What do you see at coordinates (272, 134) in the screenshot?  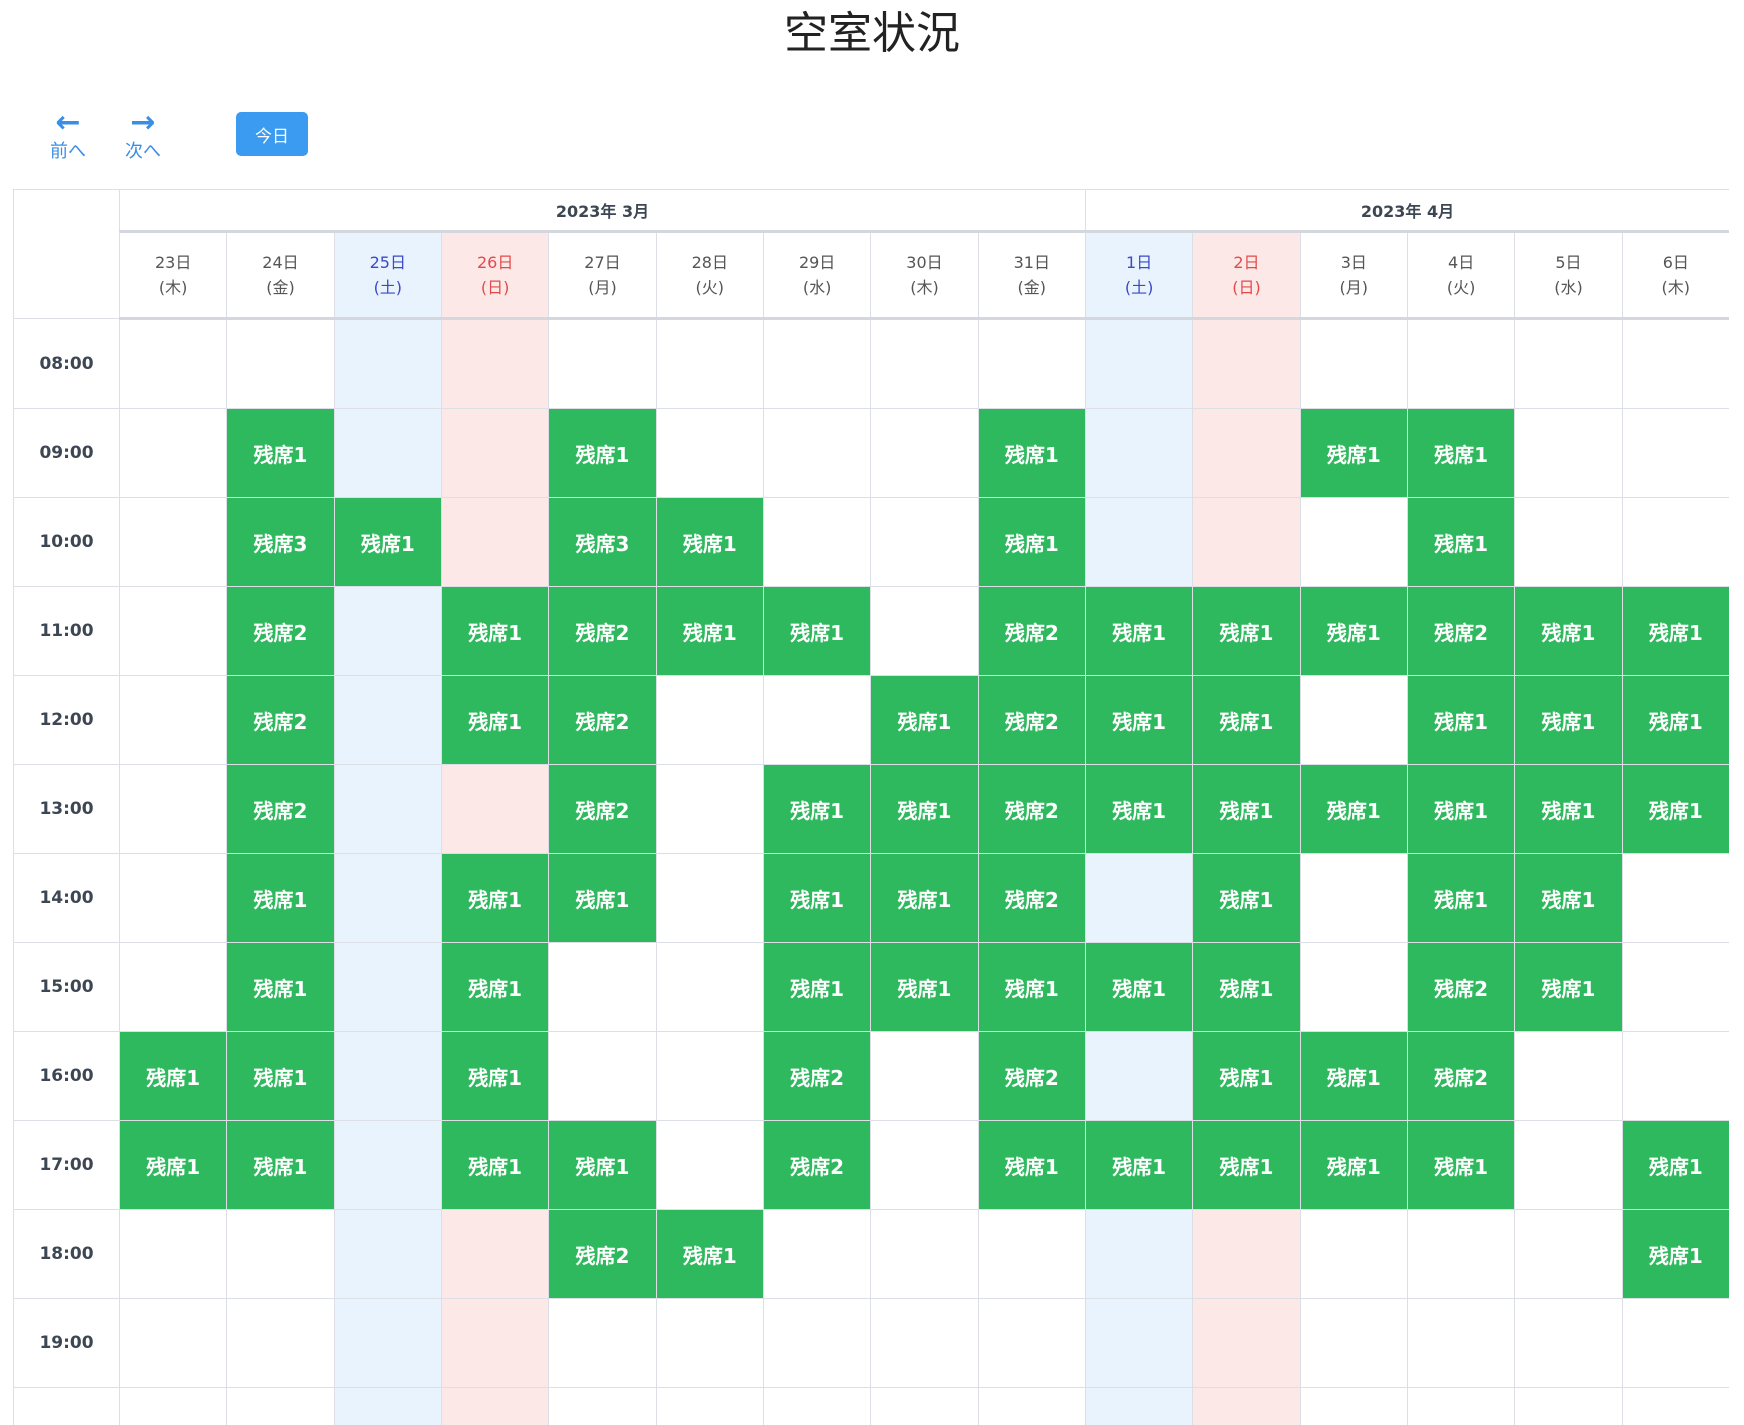 I see `today-button: 今日` at bounding box center [272, 134].